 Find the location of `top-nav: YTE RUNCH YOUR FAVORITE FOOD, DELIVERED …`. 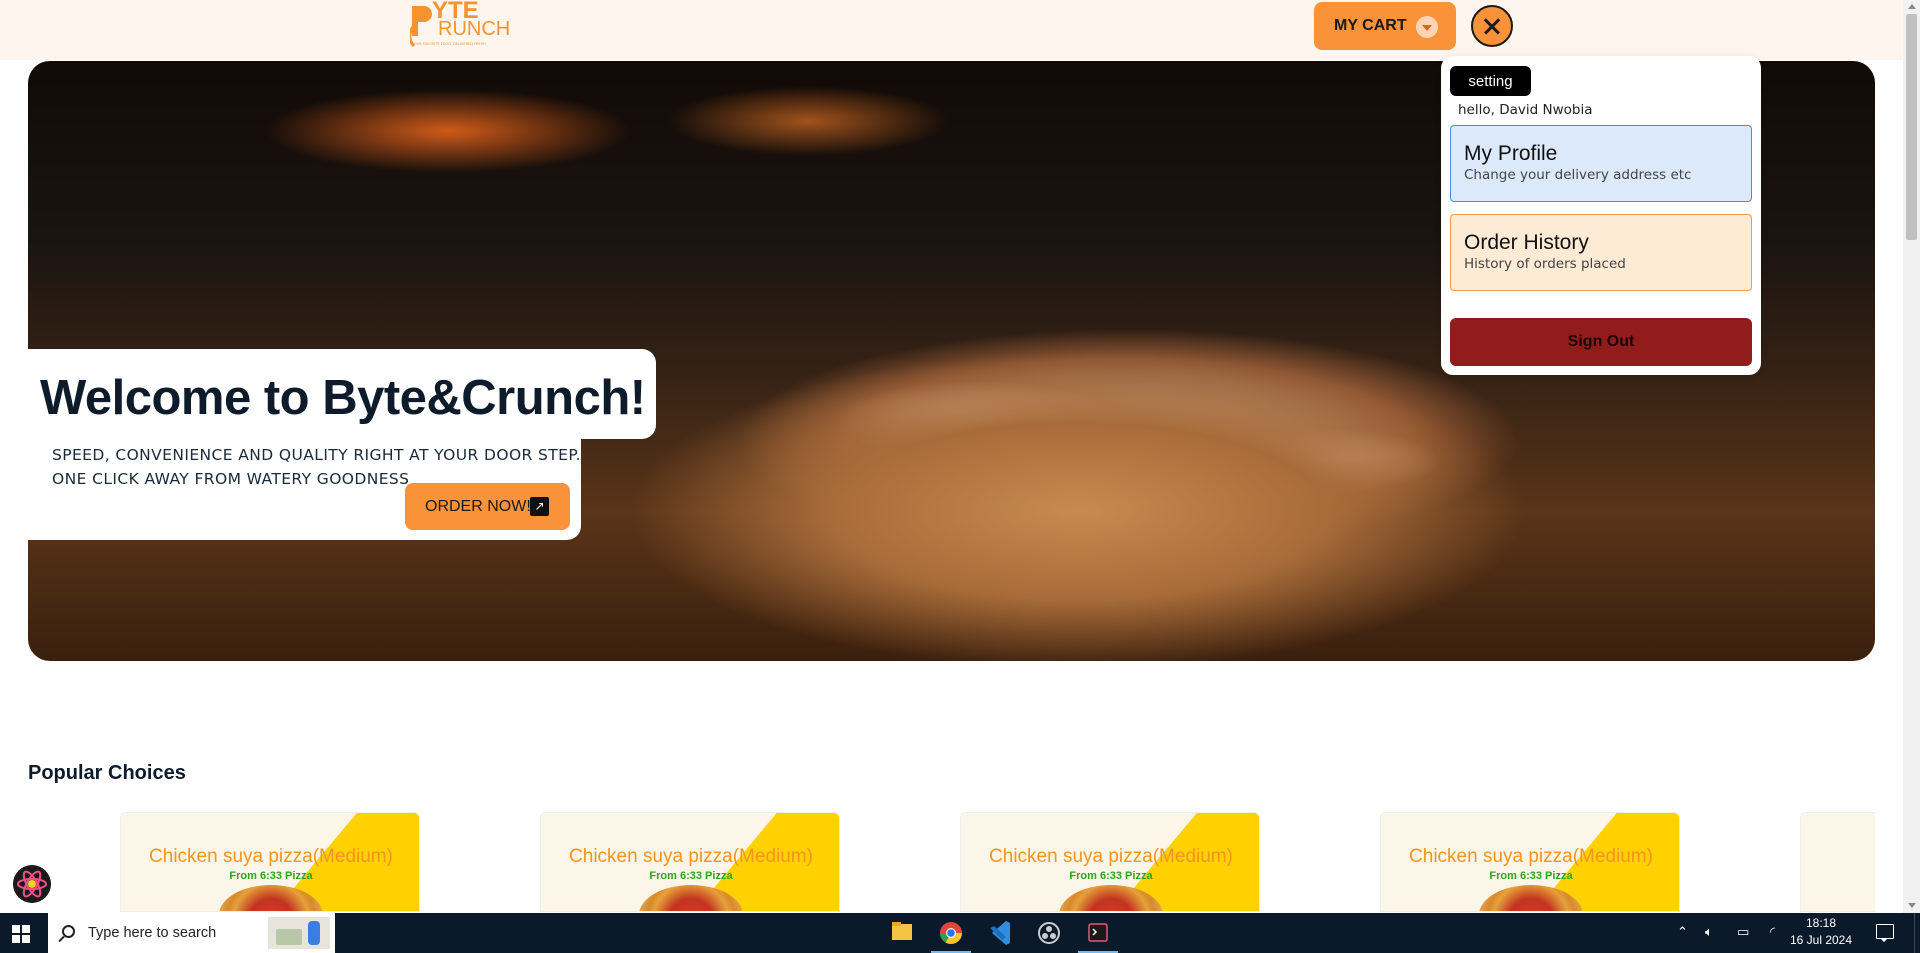

top-nav: YTE RUNCH YOUR FAVORITE FOOD, DELIVERED … is located at coordinates (951, 30).